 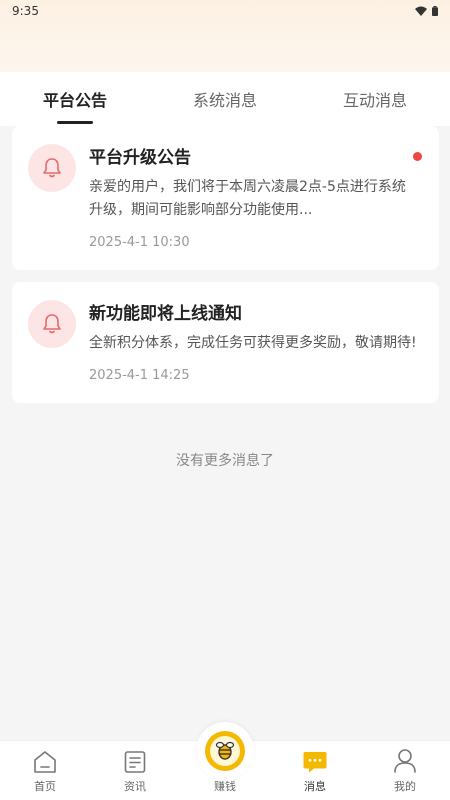 I want to click on news-icon, so click(x=135, y=762).